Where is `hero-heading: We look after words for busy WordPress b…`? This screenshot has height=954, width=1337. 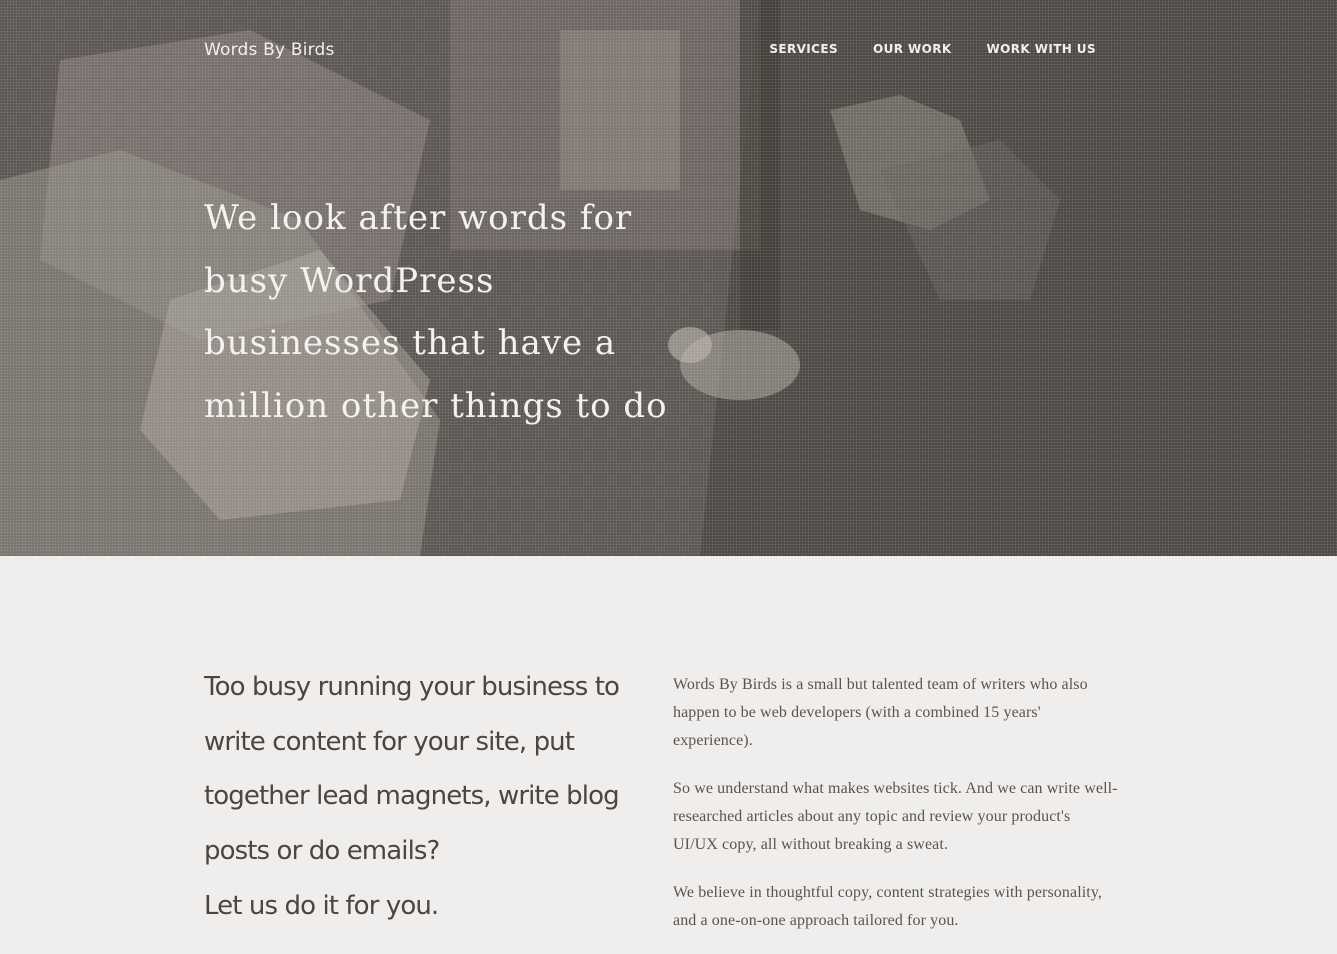 hero-heading: We look after words for busy WordPress b… is located at coordinates (436, 312).